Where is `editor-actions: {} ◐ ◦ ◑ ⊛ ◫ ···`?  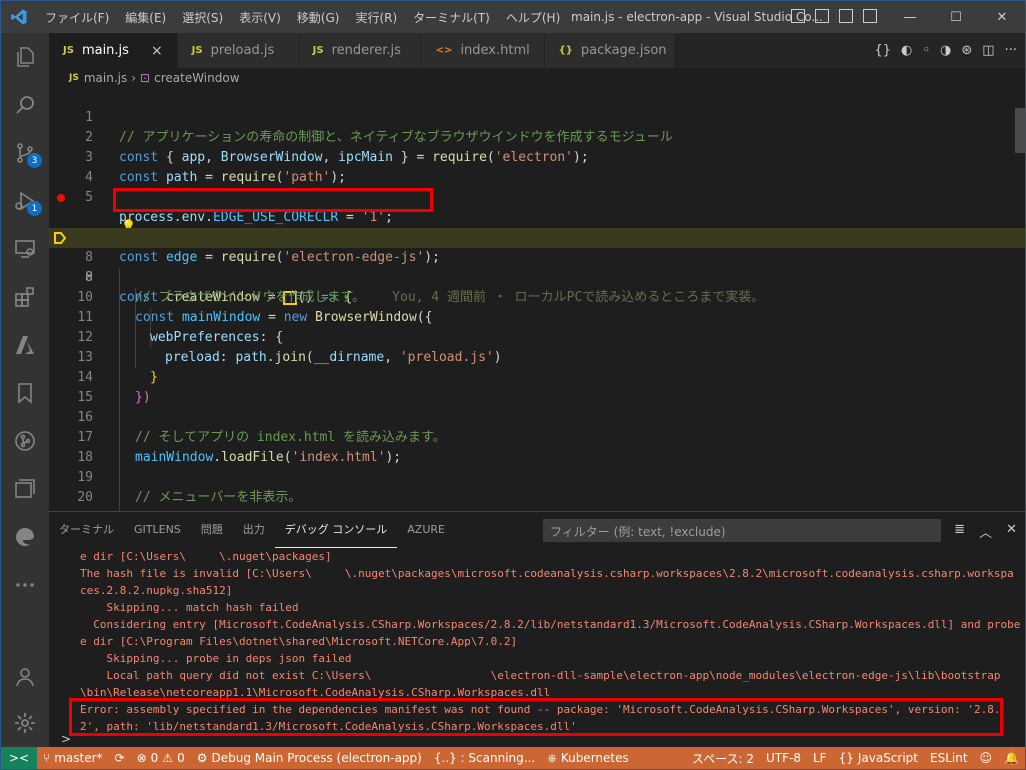 editor-actions: {} ◐ ◦ ◑ ⊛ ◫ ··· is located at coordinates (945, 50).